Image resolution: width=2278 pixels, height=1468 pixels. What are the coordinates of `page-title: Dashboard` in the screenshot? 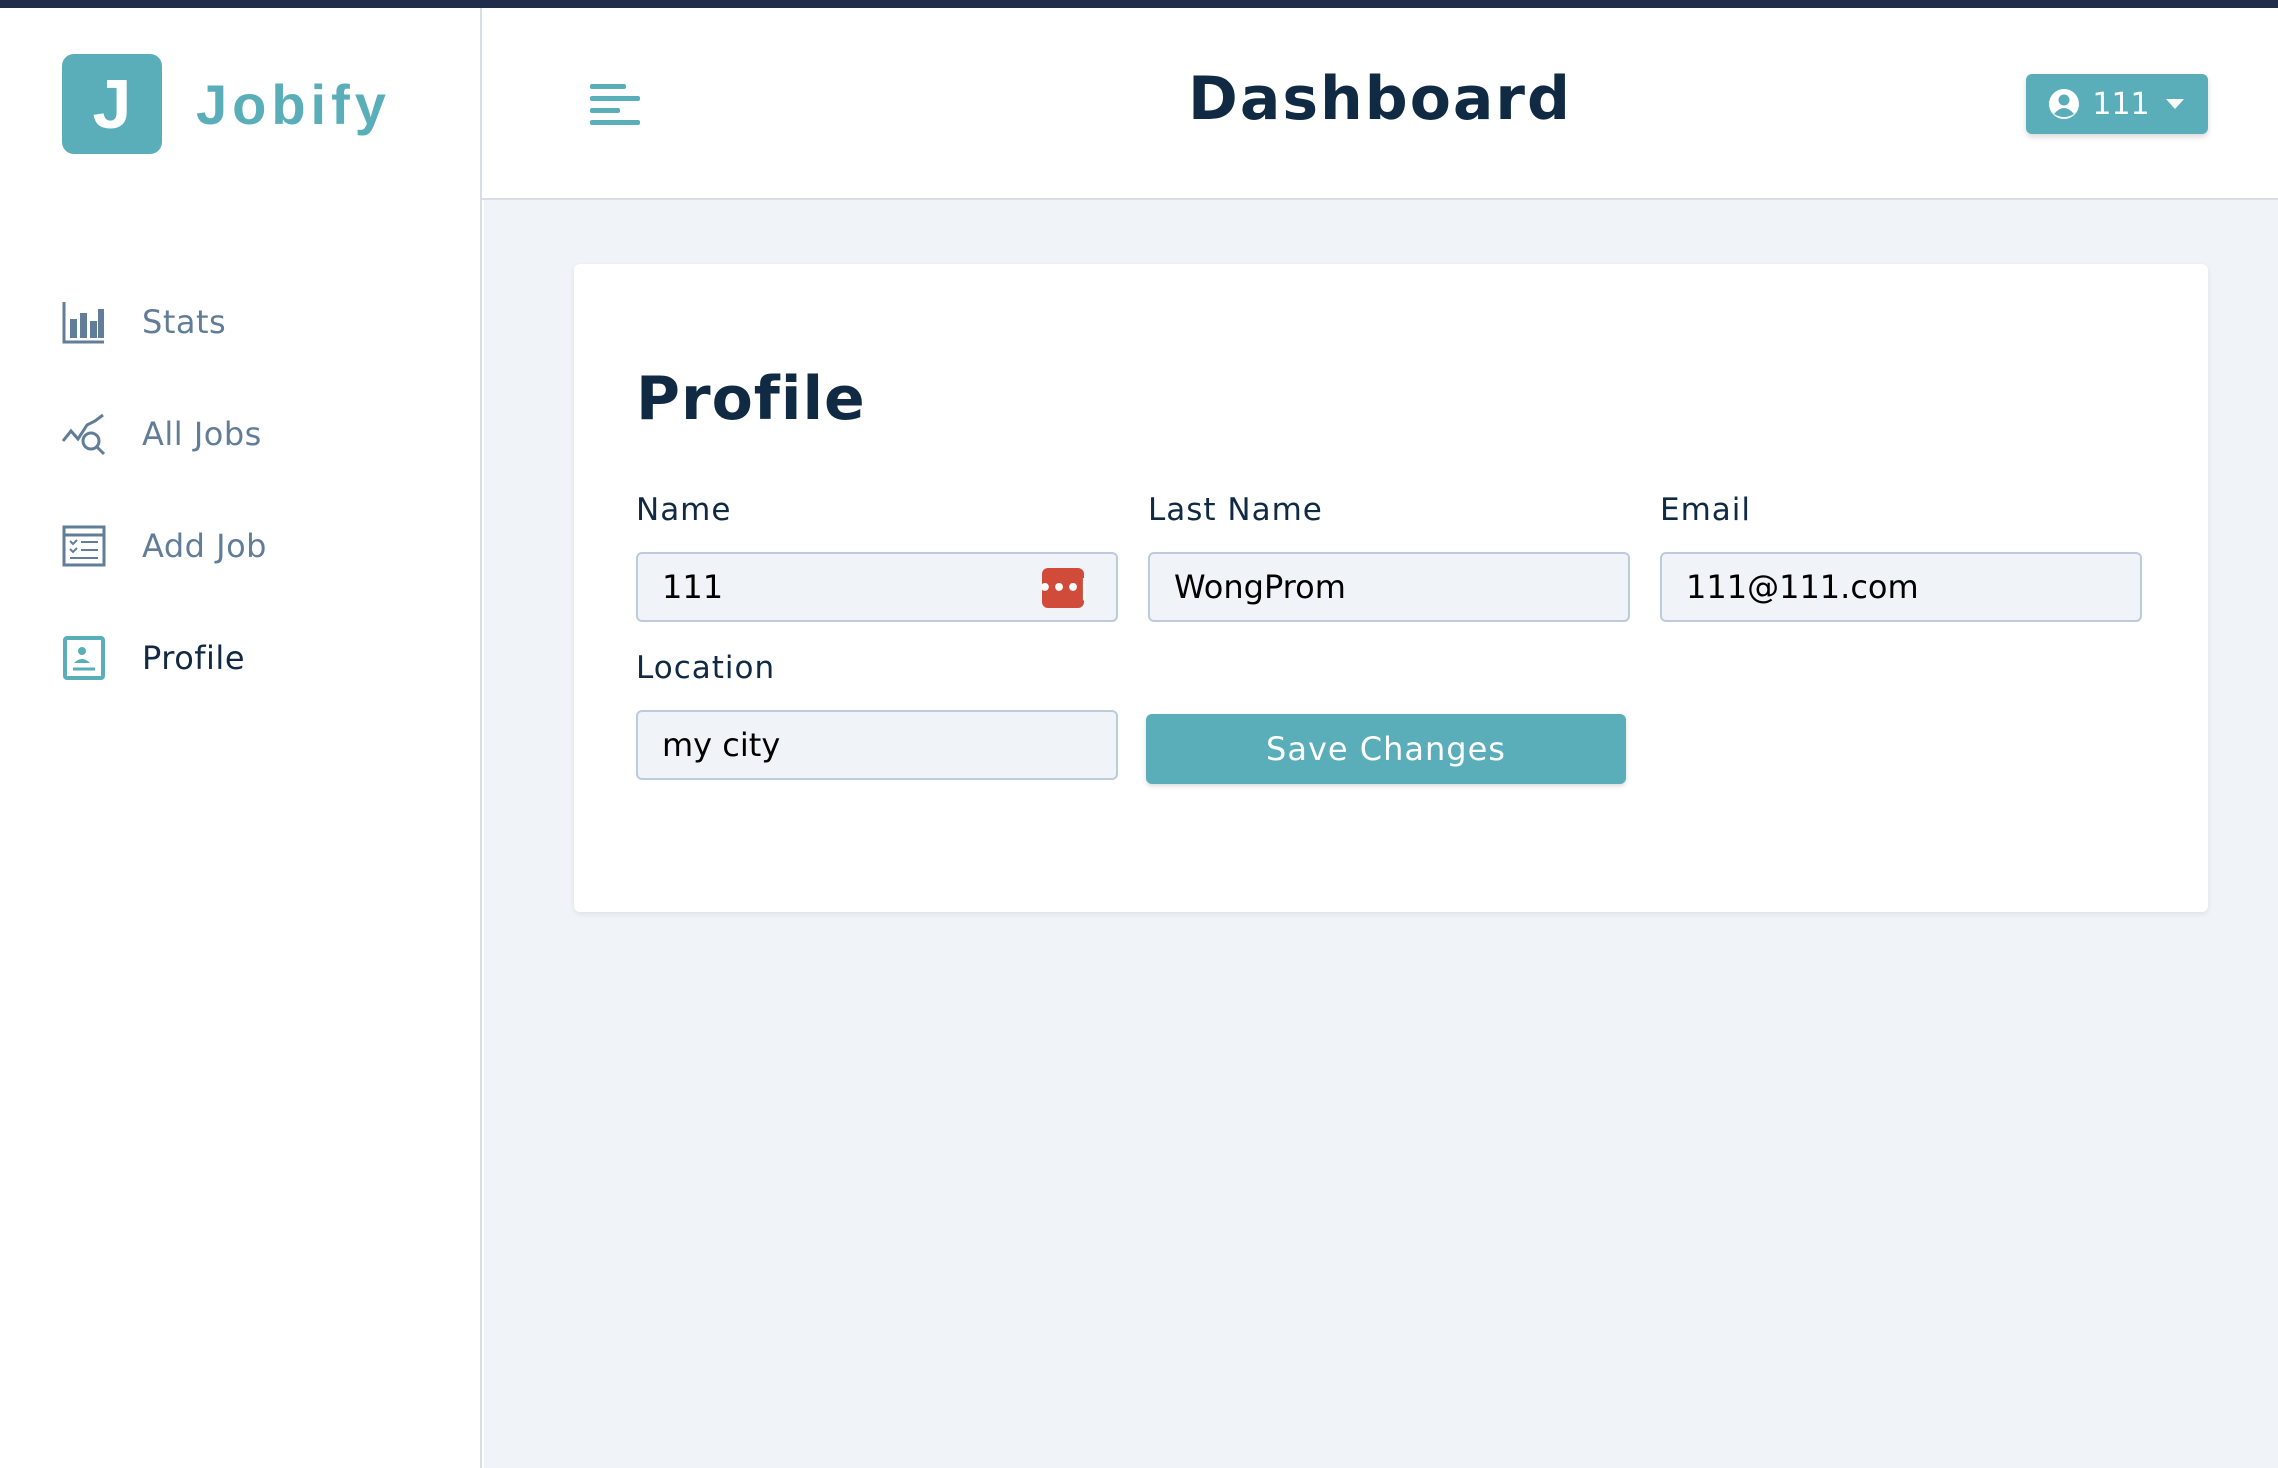 It's located at (1380, 99).